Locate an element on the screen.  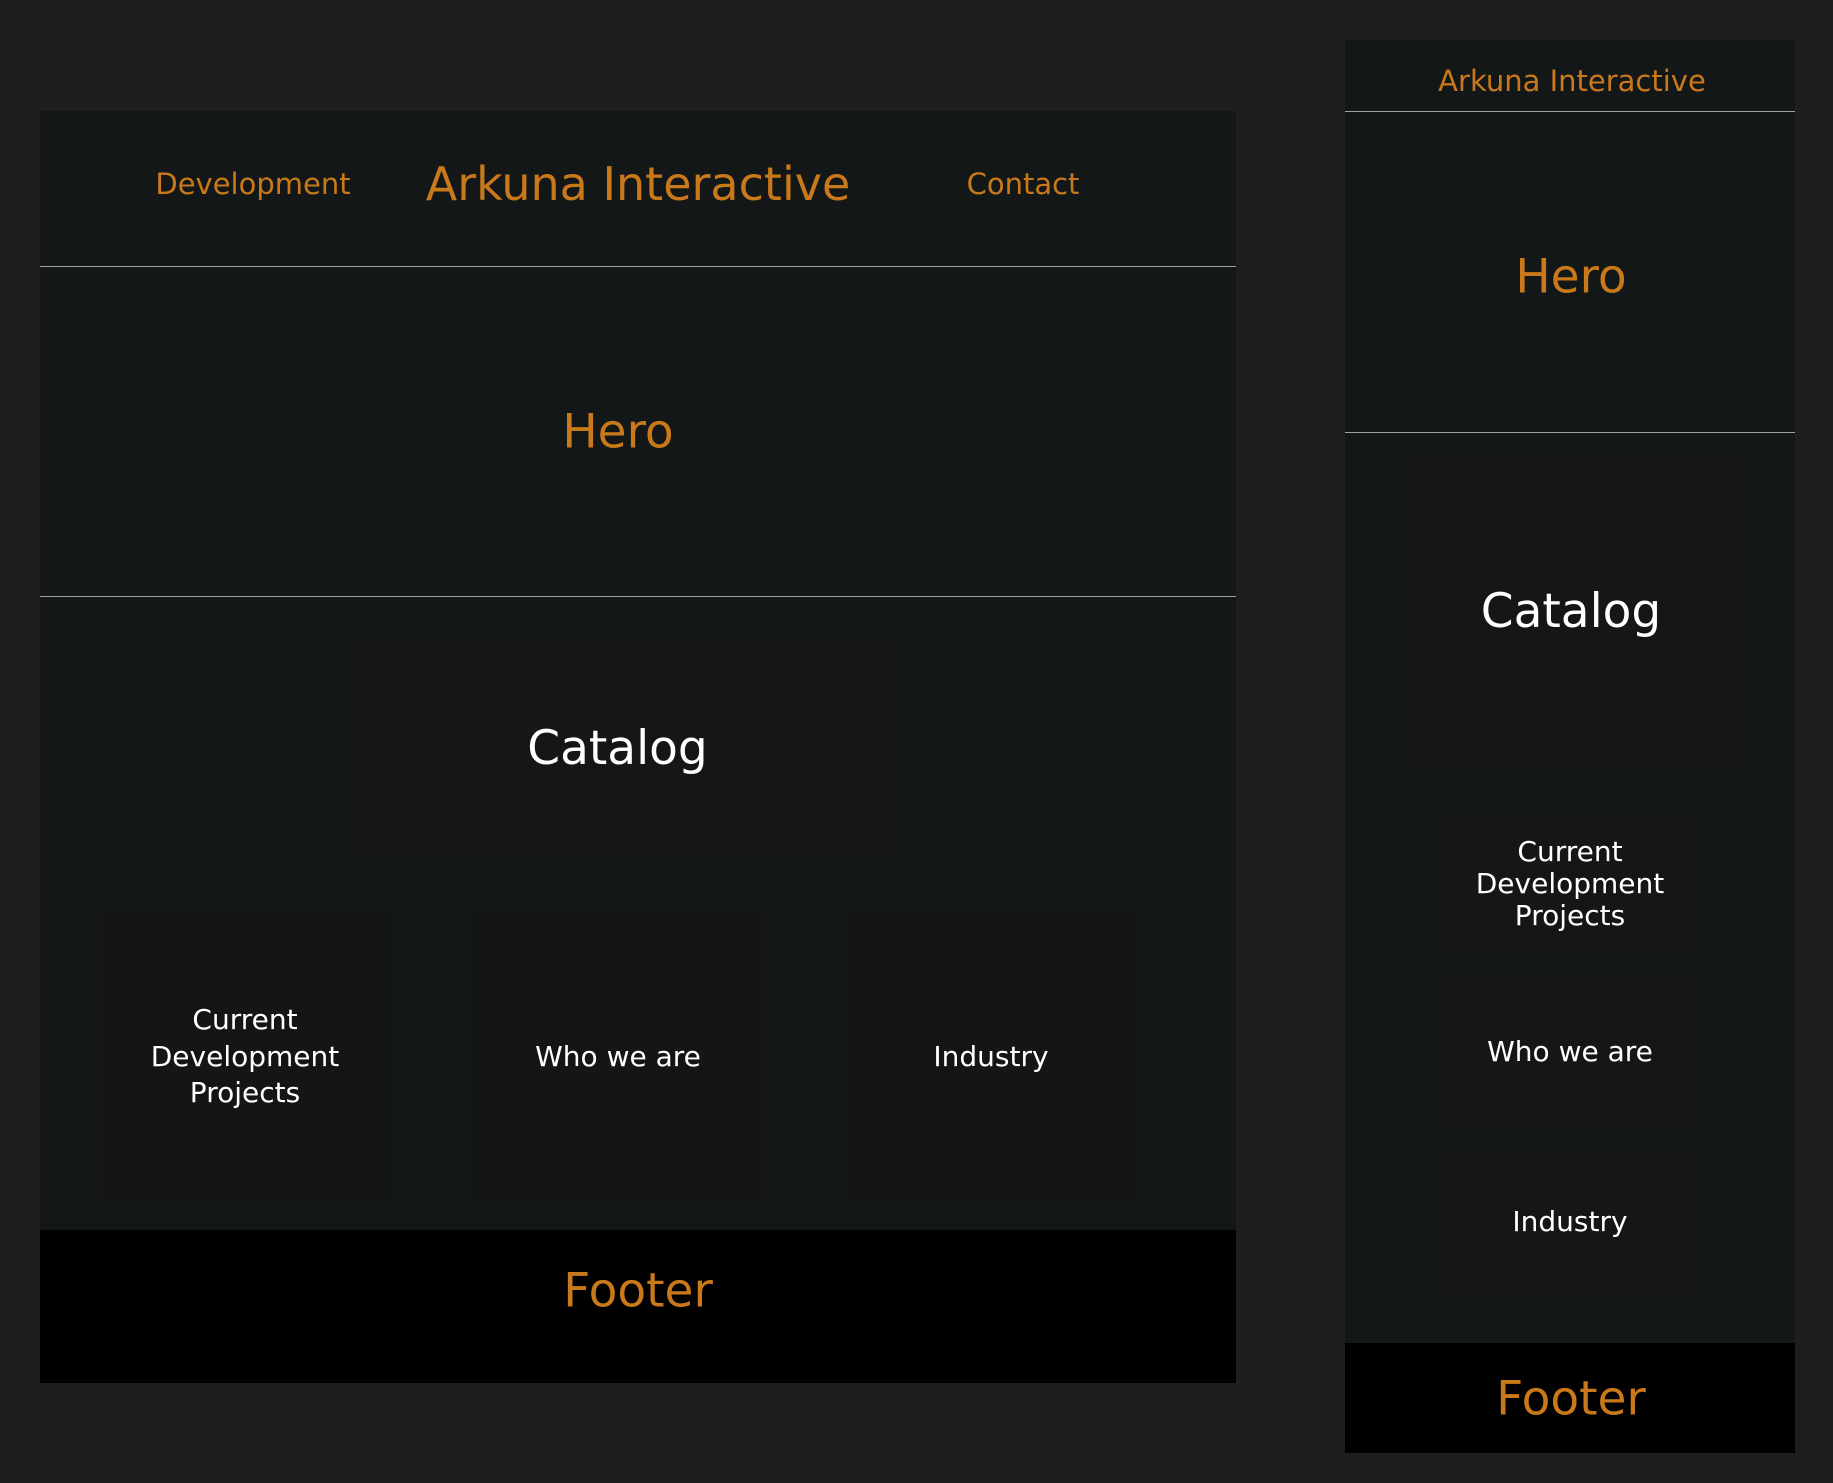
nav-link-development: Development is located at coordinates (252, 184).